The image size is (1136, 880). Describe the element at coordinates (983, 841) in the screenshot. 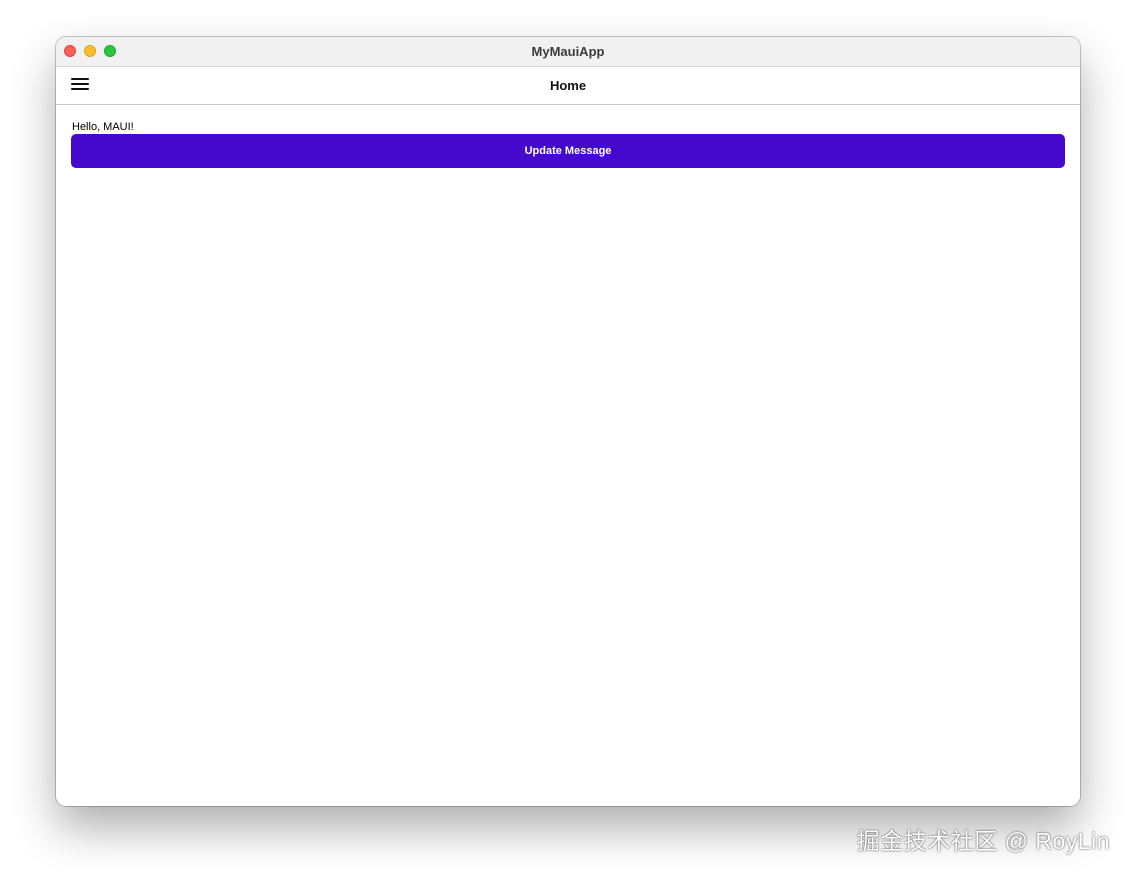

I see `watermark-text: 掘金技术社区 @ RoyLin` at that location.